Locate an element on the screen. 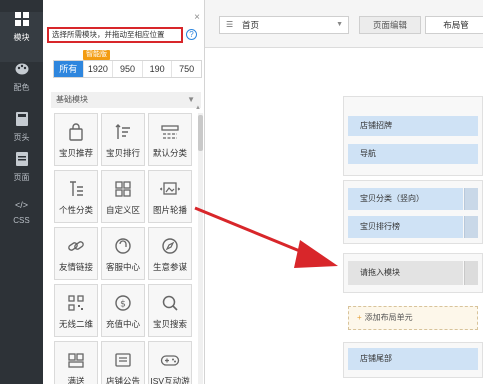 The width and height of the screenshot is (483, 384). page-select-value: 首页 is located at coordinates (251, 25).